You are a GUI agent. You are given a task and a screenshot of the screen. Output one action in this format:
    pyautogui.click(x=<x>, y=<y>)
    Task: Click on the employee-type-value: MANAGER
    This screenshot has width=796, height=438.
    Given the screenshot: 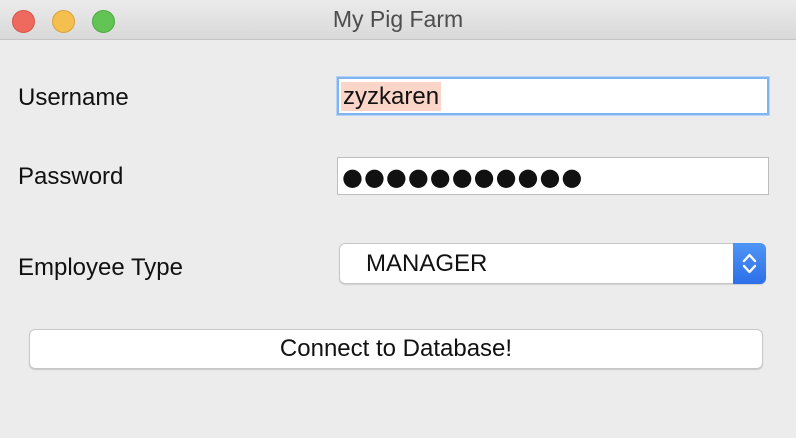 What is the action you would take?
    pyautogui.click(x=427, y=263)
    